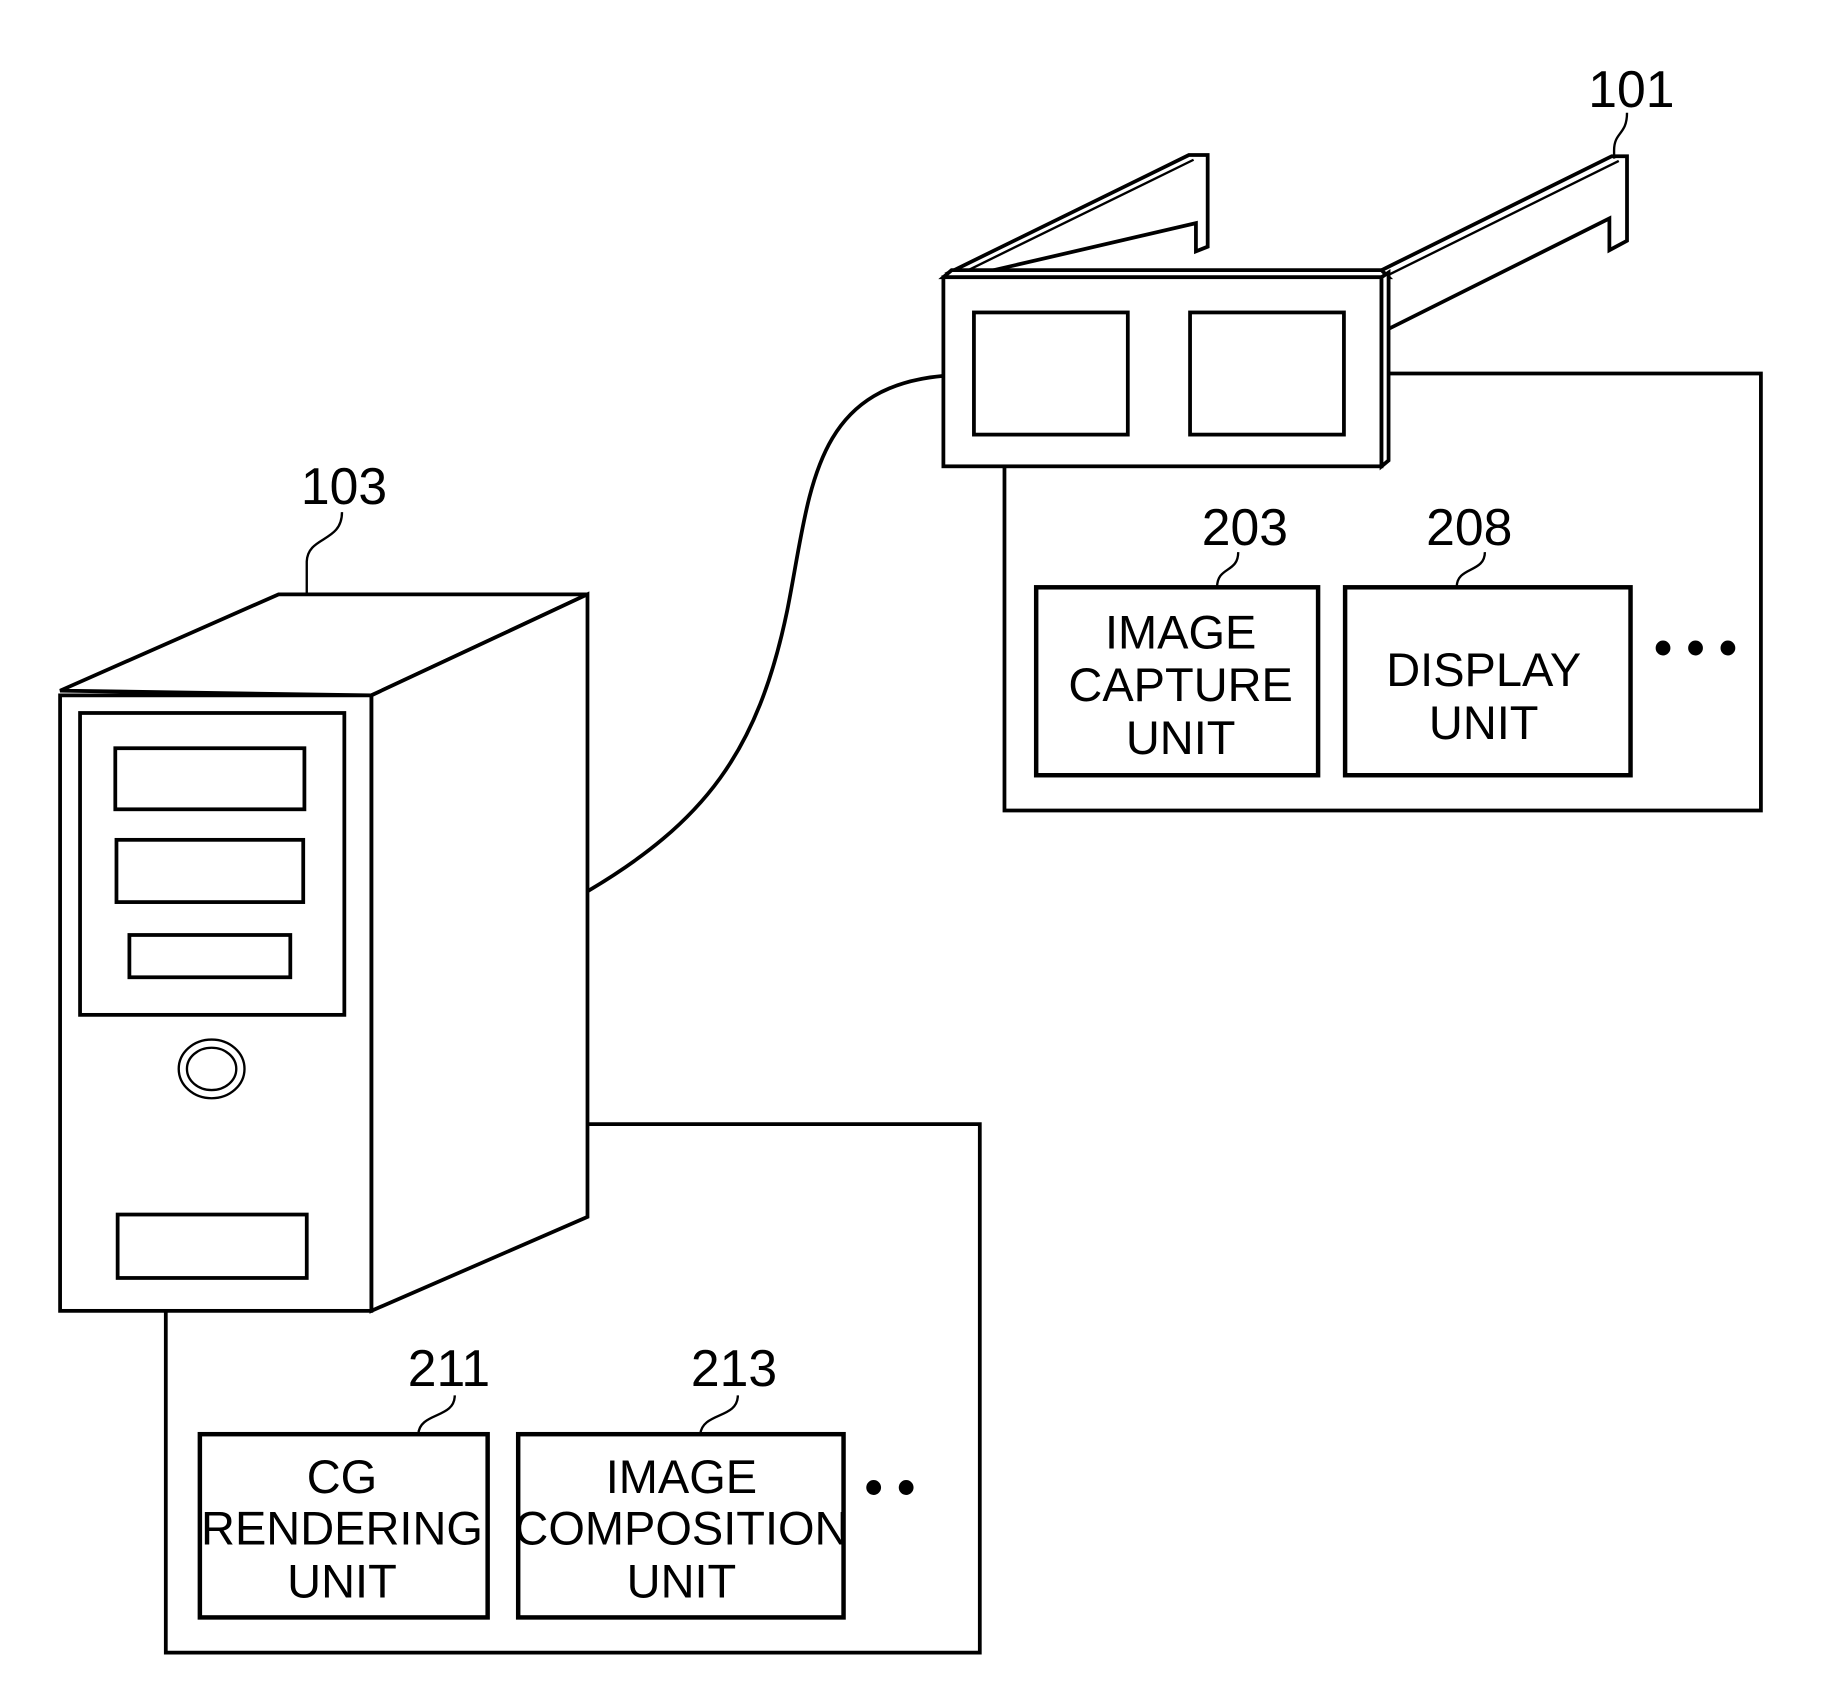 The height and width of the screenshot is (1702, 1821). I want to click on svg-text: COMPOSITION, so click(681, 1528).